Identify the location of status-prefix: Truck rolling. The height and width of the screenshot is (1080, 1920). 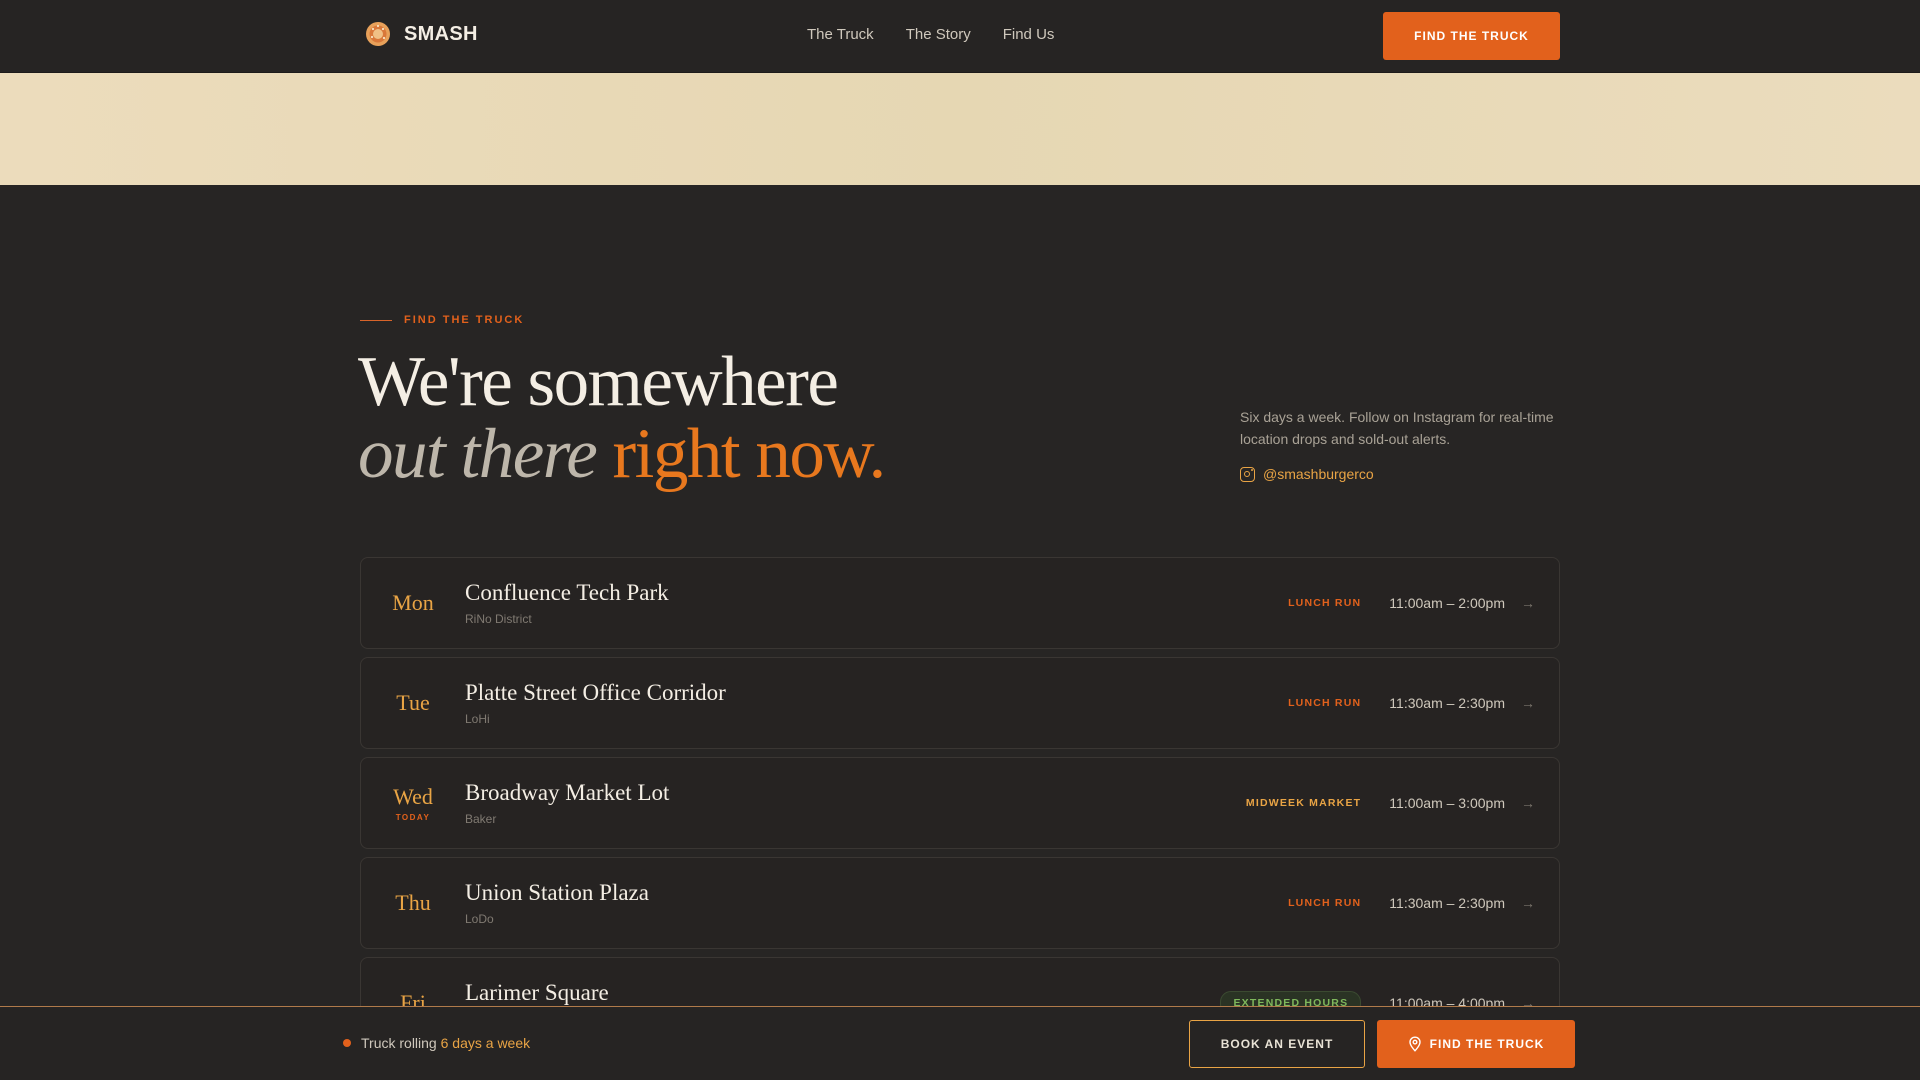
(399, 1043).